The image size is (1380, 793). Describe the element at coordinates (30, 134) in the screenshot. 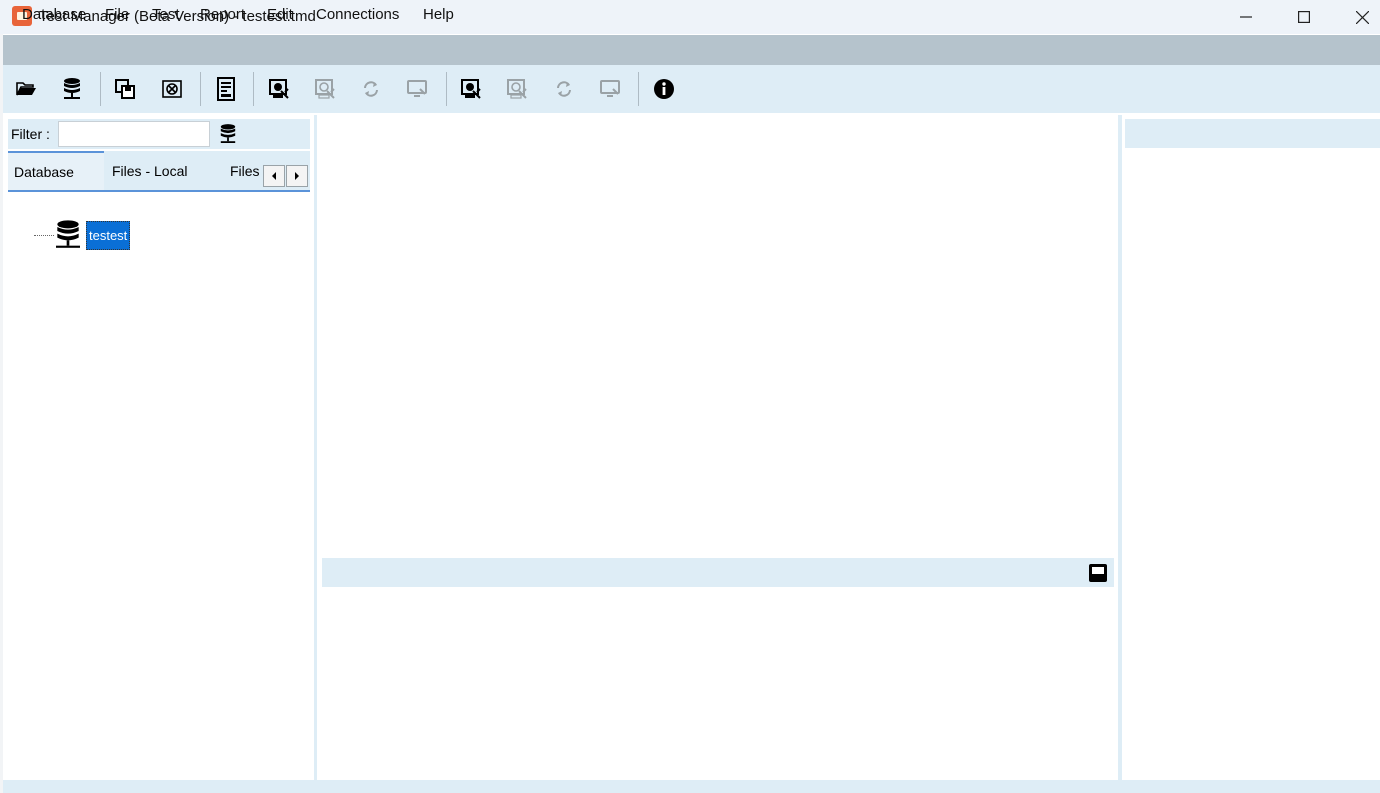

I see `filter-label: Filter :` at that location.